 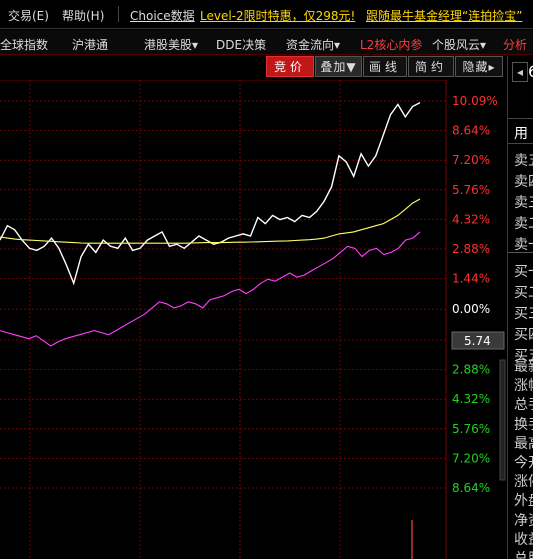 What do you see at coordinates (502, 420) in the screenshot?
I see `chart-scrollbar` at bounding box center [502, 420].